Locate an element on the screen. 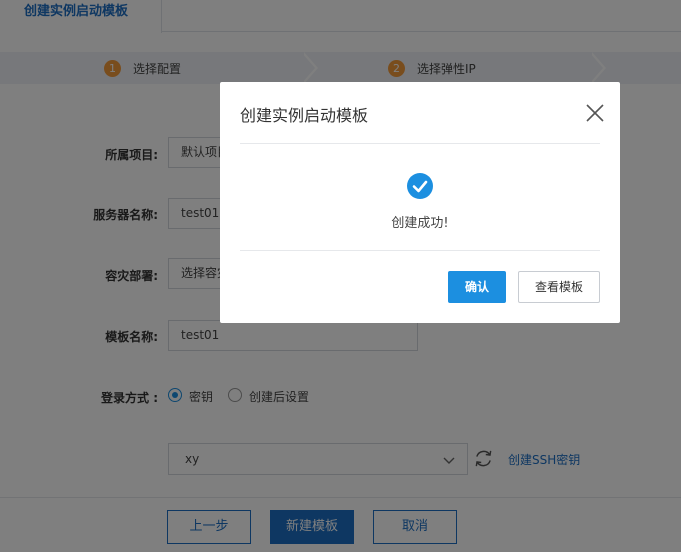  dialog-title: 创建实例启动模板 is located at coordinates (304, 115).